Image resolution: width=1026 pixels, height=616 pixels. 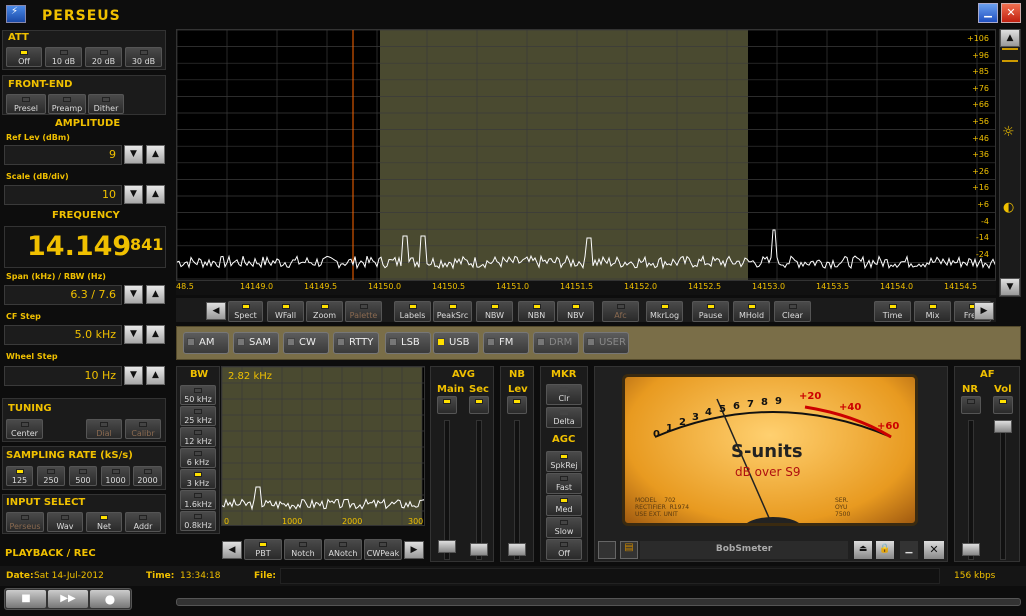 I want to click on agc-off-button: Off, so click(x=564, y=549).